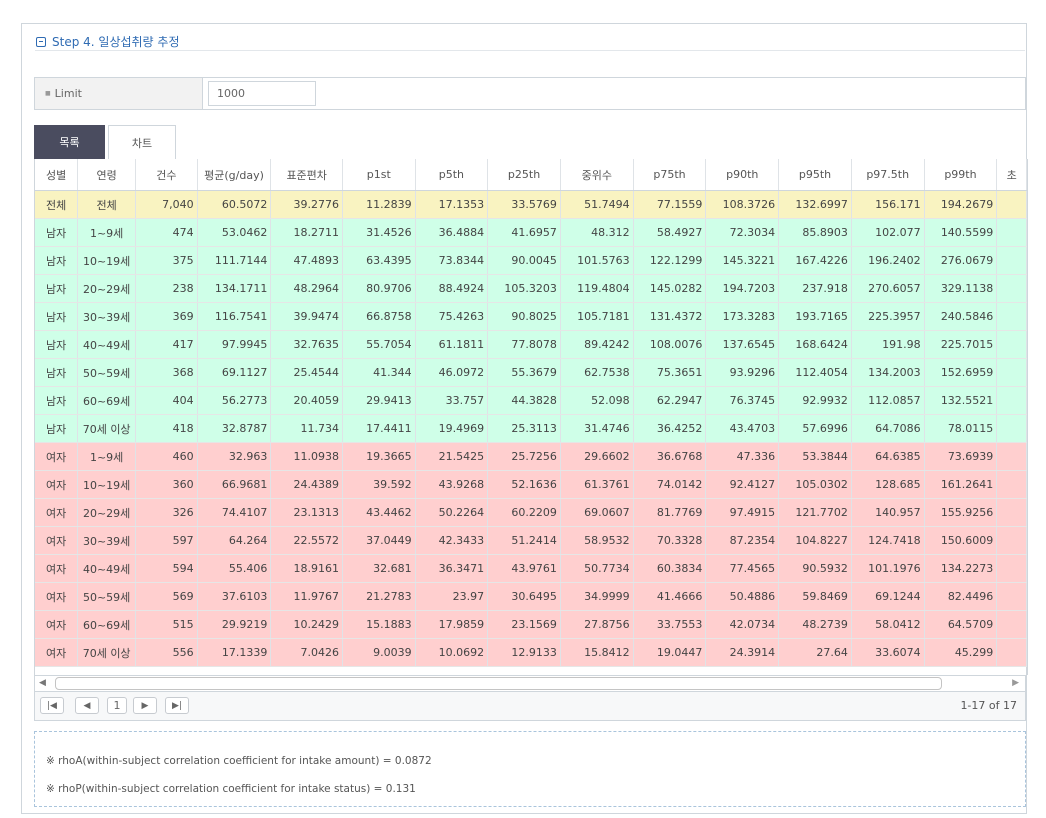 This screenshot has height=818, width=1046. Describe the element at coordinates (234, 175) in the screenshot. I see `column-header: 평균(g/day)` at that location.